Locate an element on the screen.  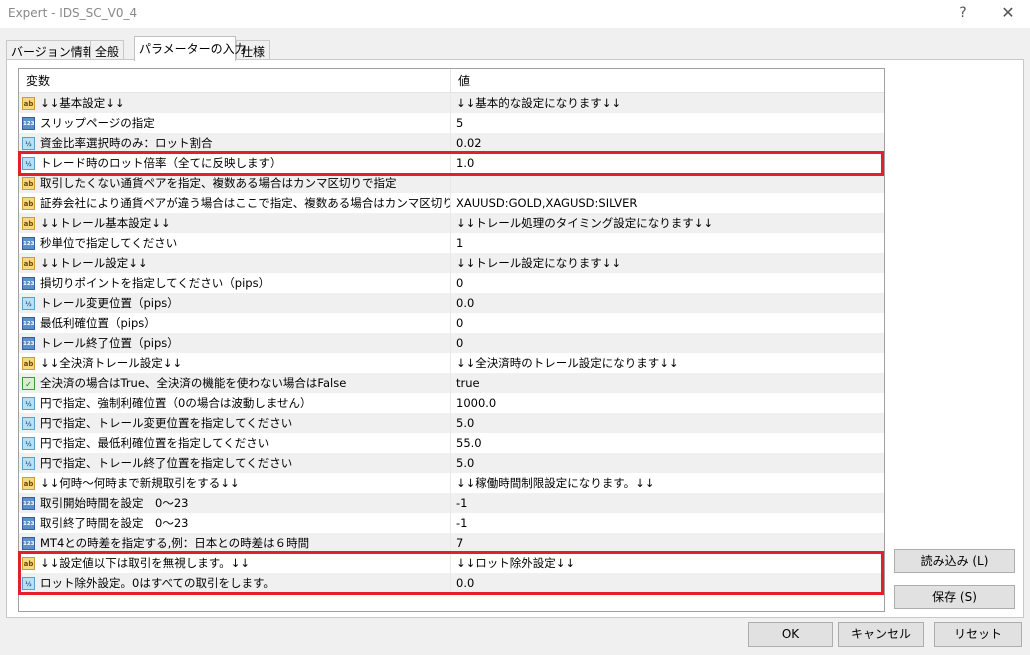
variable-cell: 123 取引終了時間を設定 0～23 is located at coordinates (235, 523).